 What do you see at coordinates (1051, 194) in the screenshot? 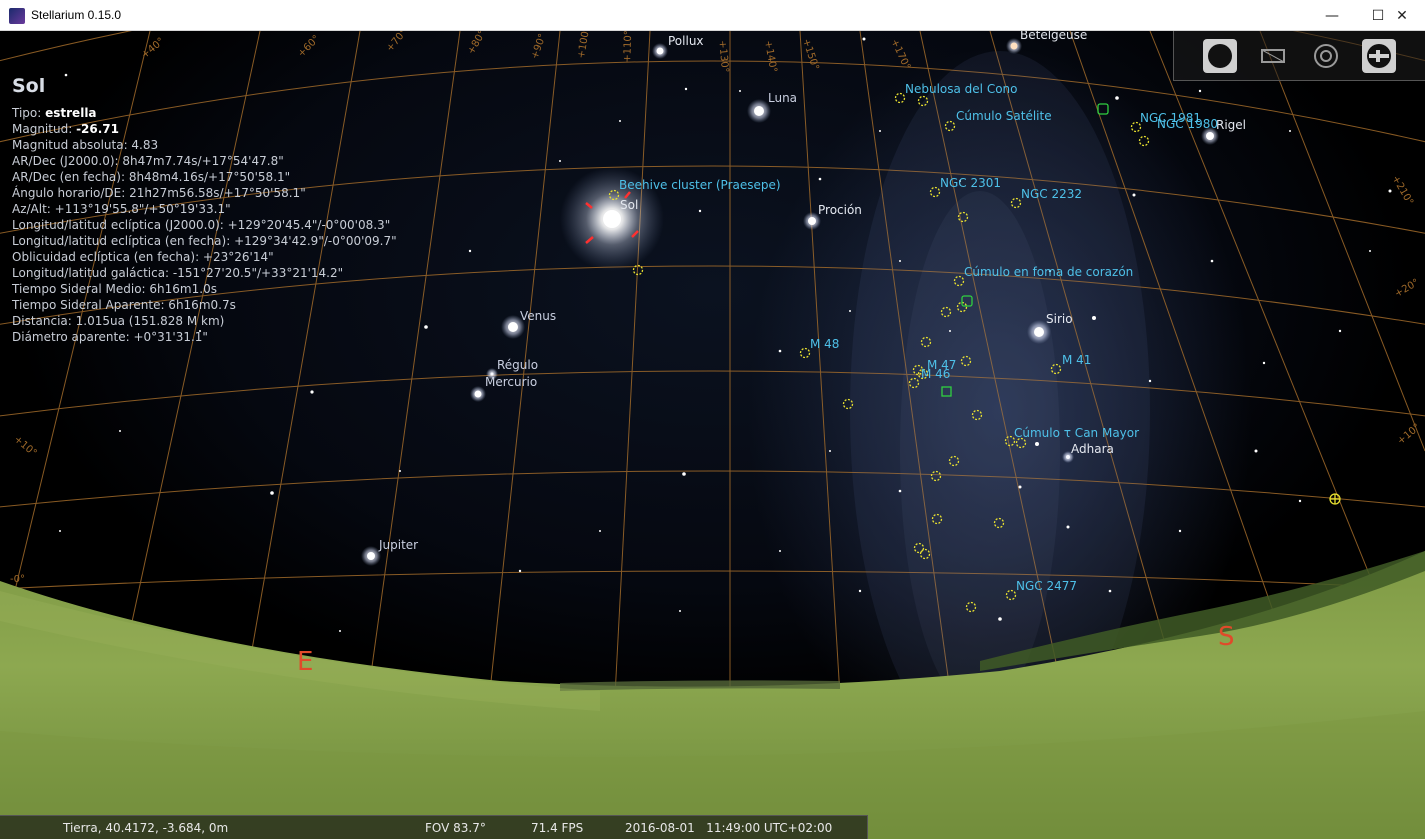
I see `dso-label: NGC 2232` at bounding box center [1051, 194].